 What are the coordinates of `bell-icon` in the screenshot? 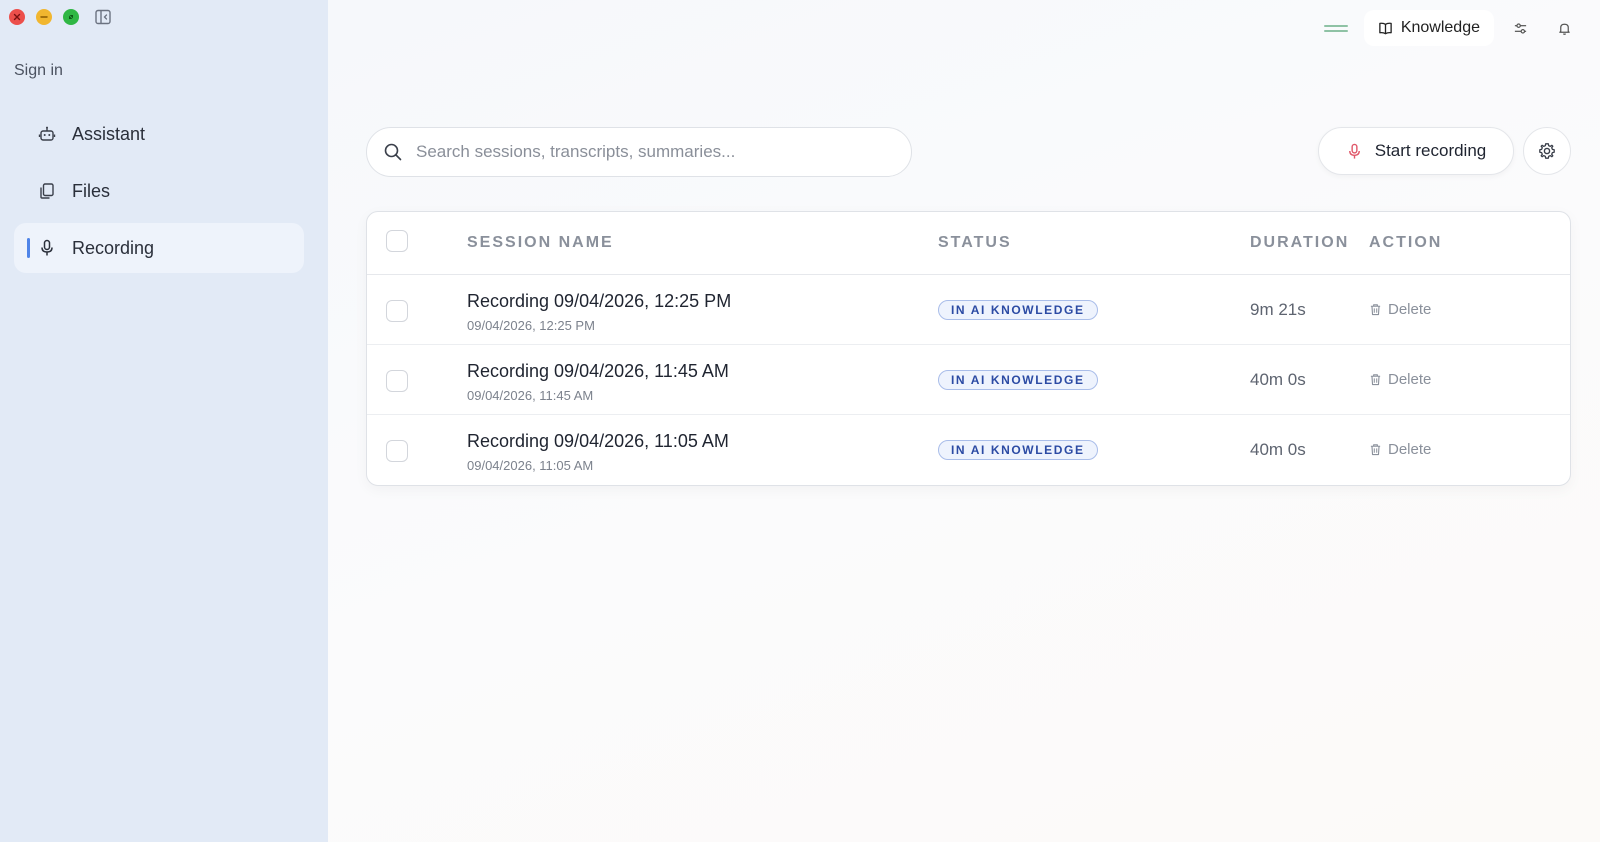 It's located at (1564, 29).